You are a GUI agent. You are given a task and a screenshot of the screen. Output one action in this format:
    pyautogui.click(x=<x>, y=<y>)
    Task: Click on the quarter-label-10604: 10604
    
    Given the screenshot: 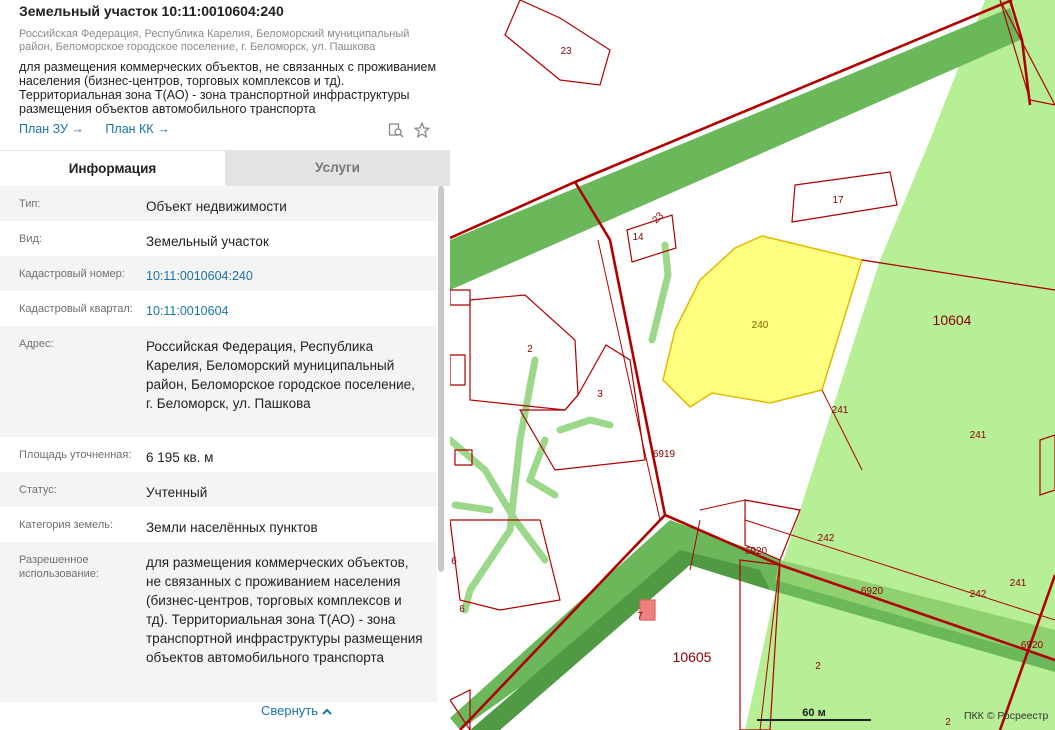 What is the action you would take?
    pyautogui.click(x=952, y=320)
    